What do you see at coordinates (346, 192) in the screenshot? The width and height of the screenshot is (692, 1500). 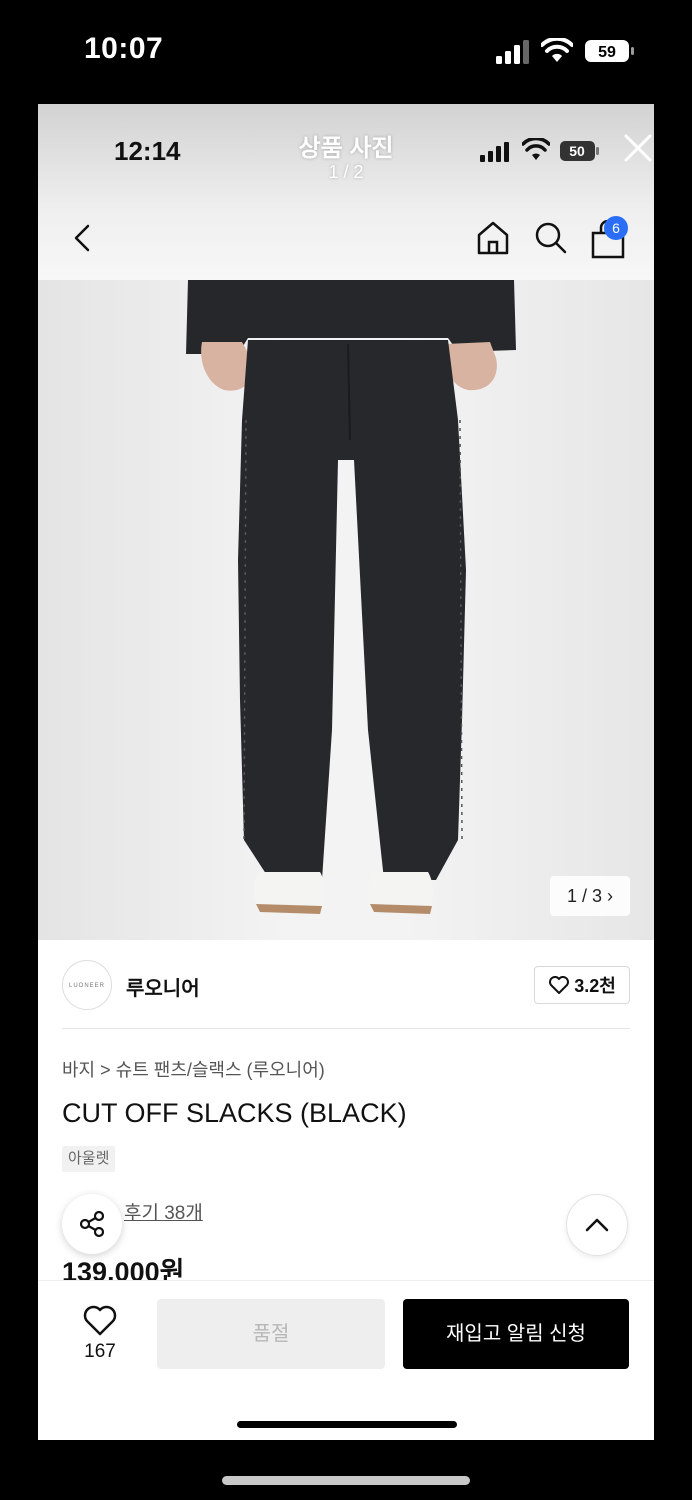 I see `photo-viewer-header: 12:14 상품 사진 1 / 2 50 6` at bounding box center [346, 192].